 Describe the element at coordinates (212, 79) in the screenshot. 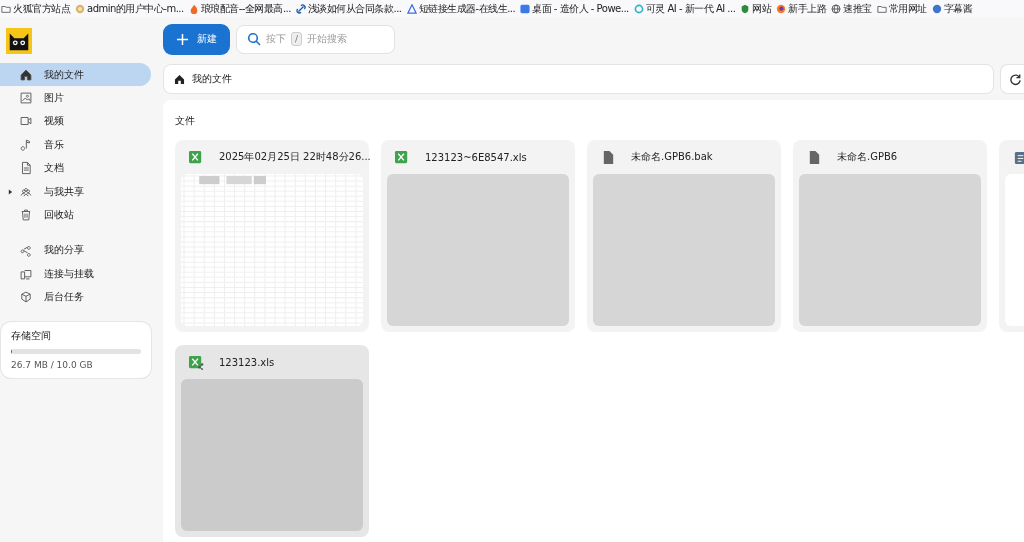

I see `breadcrumb-item: 我的文件` at that location.